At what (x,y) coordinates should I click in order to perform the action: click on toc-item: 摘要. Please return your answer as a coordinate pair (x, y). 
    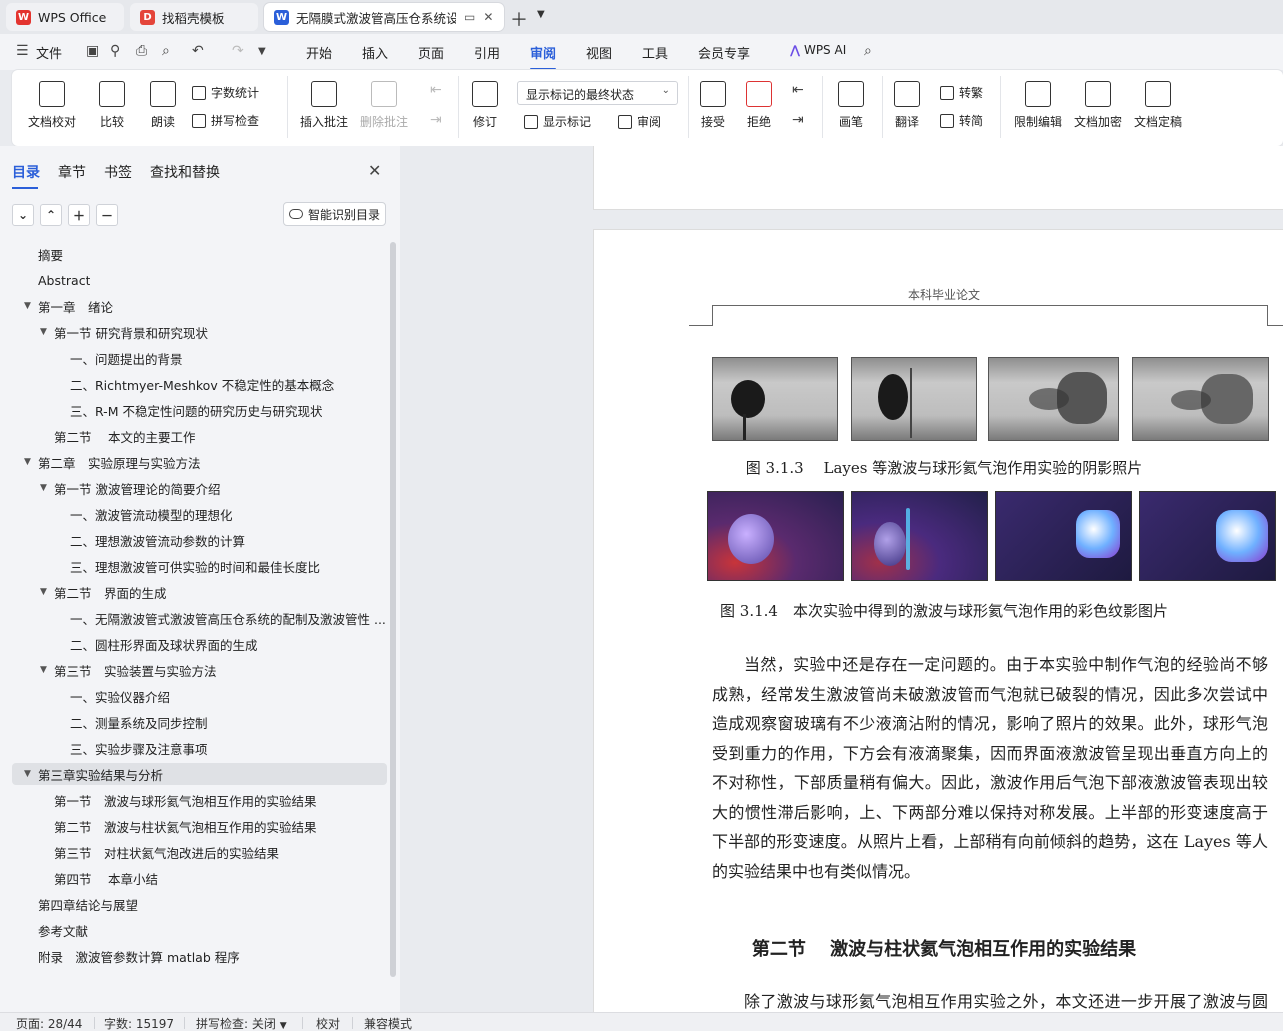
    Looking at the image, I should click on (192, 254).